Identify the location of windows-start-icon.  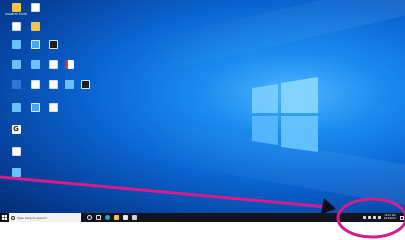
(4, 217).